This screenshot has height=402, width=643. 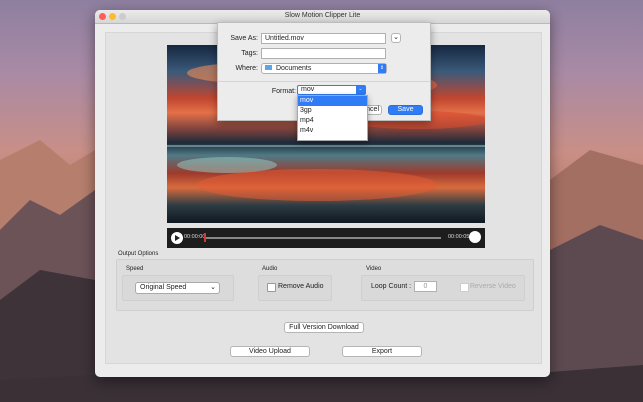 I want to click on speed-select: Original Speed ⌄, so click(x=177, y=288).